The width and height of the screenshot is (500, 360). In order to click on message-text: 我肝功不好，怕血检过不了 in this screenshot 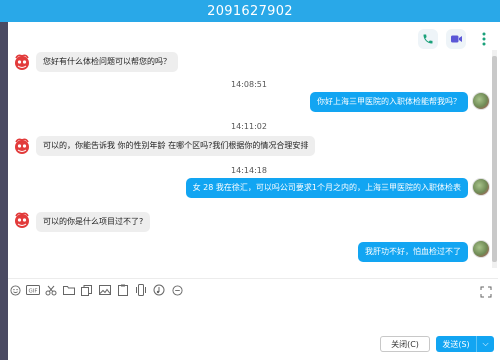, I will do `click(413, 251)`.